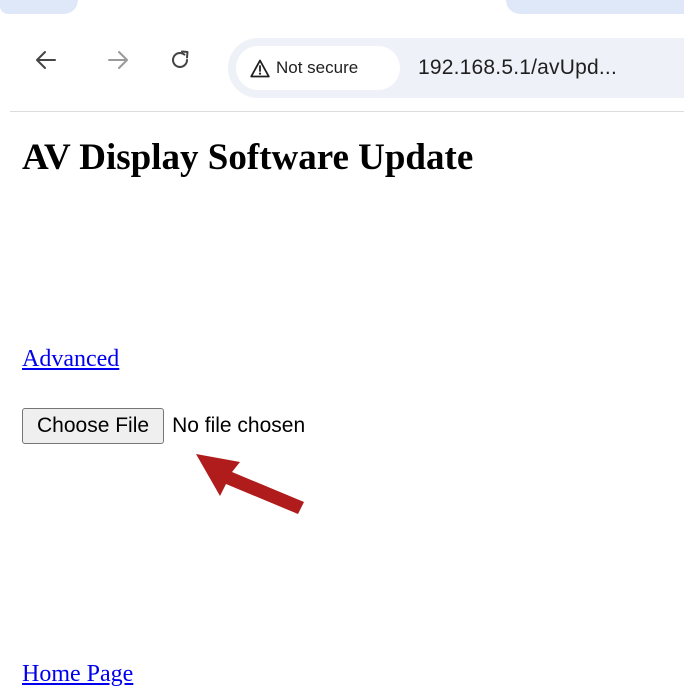 This screenshot has height=693, width=684. I want to click on file-input: Choose File No file chosen, so click(163, 426).